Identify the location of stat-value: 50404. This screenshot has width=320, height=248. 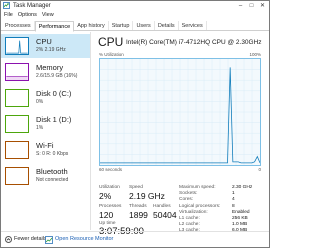
(165, 215).